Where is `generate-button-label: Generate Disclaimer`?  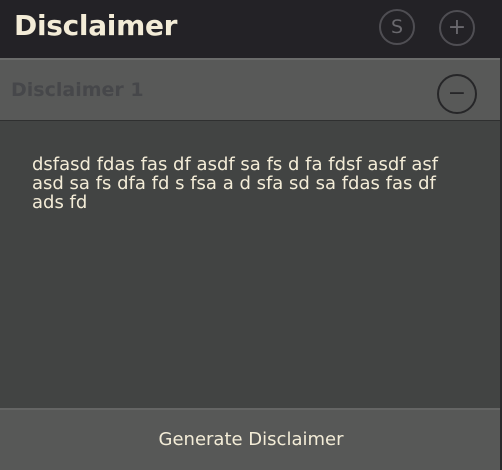
generate-button-label: Generate Disclaimer is located at coordinates (251, 439).